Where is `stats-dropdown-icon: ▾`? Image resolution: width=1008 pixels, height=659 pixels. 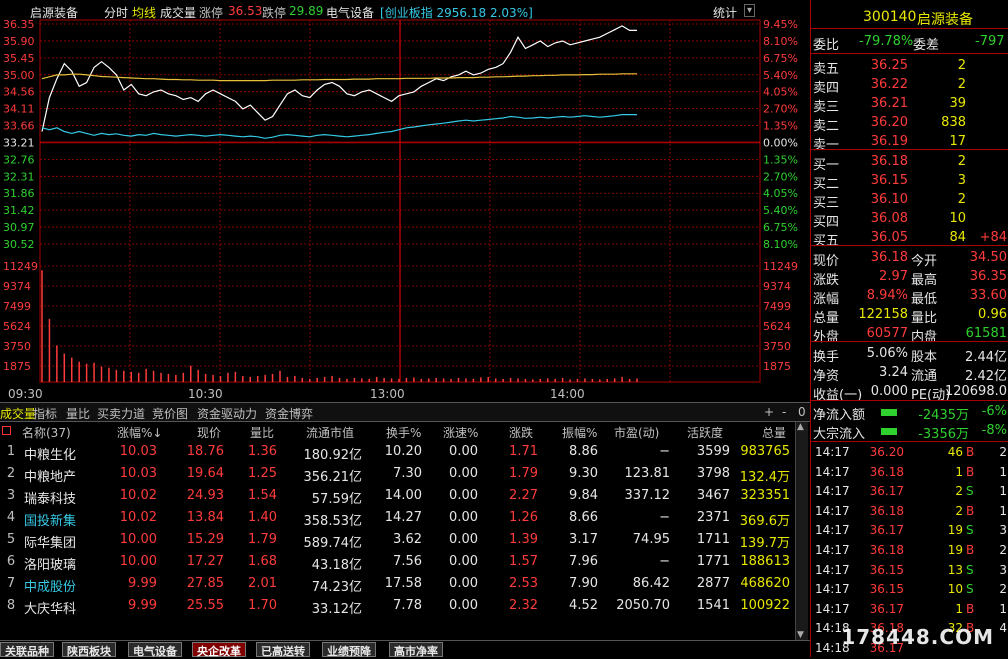
stats-dropdown-icon: ▾ is located at coordinates (750, 10).